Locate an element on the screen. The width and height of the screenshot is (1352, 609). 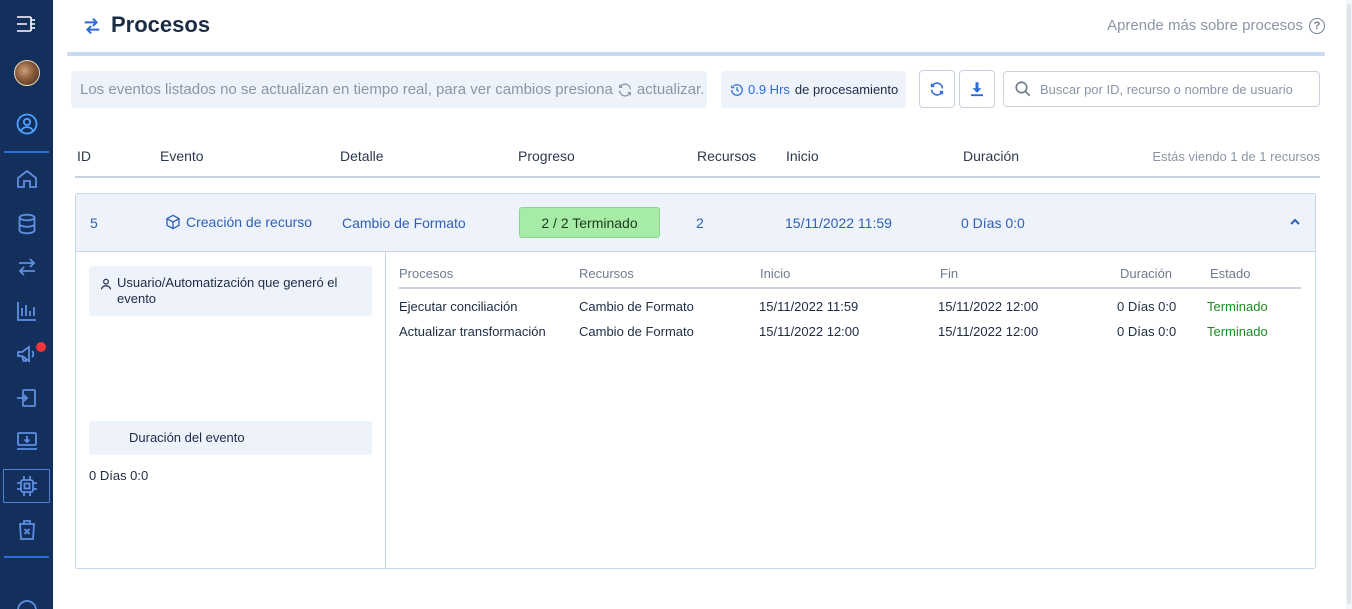
proc-header-duracion: Duración is located at coordinates (1146, 273).